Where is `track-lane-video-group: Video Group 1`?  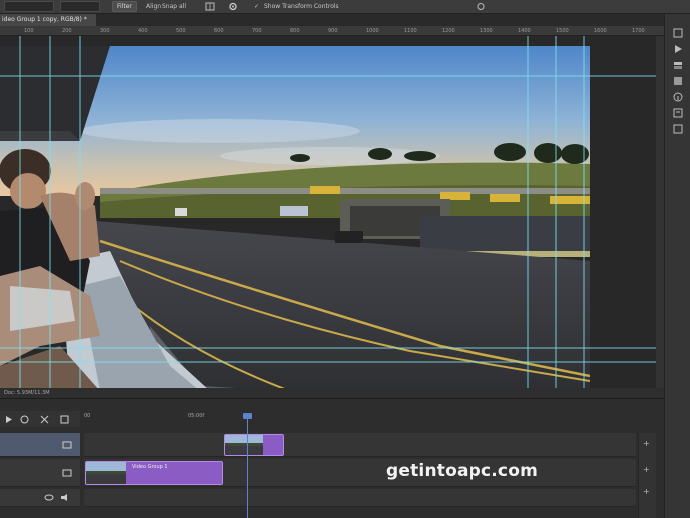 track-lane-video-group: Video Group 1 is located at coordinates (360, 473).